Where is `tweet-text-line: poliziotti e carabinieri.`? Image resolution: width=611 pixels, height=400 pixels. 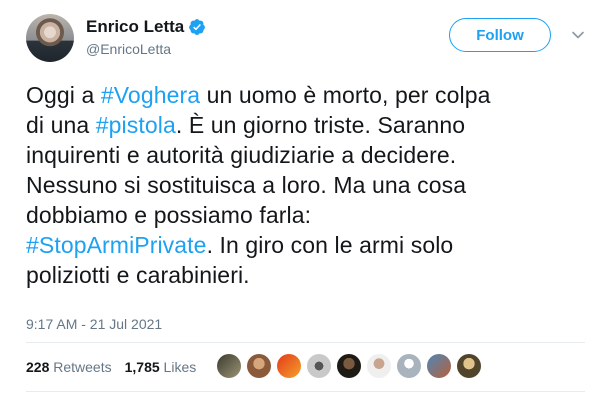
tweet-text-line: poliziotti e carabinieri. is located at coordinates (308, 275).